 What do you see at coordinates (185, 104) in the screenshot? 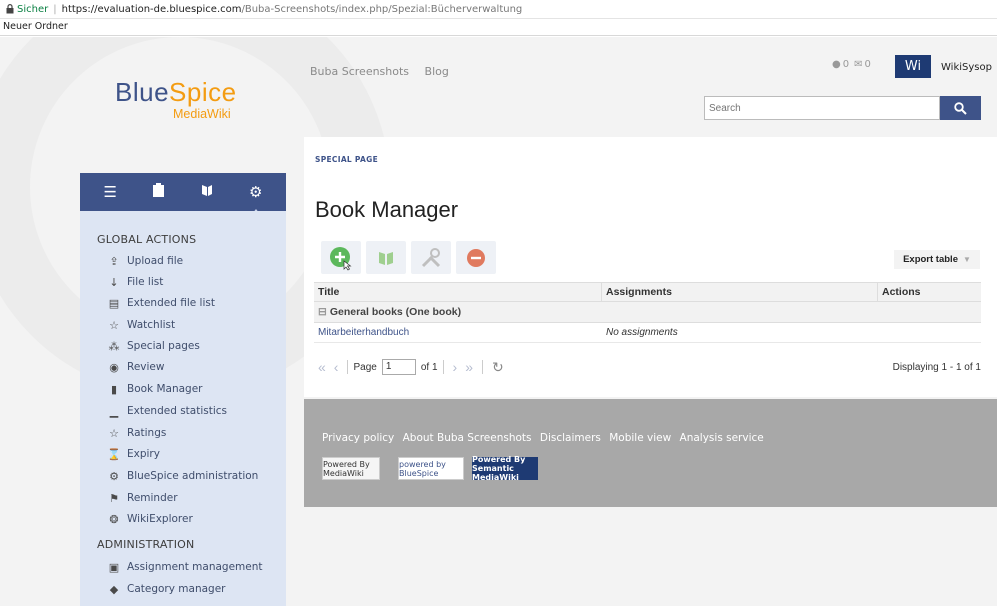
I see `bluespice-logo: BlueSpice MediaWiki` at bounding box center [185, 104].